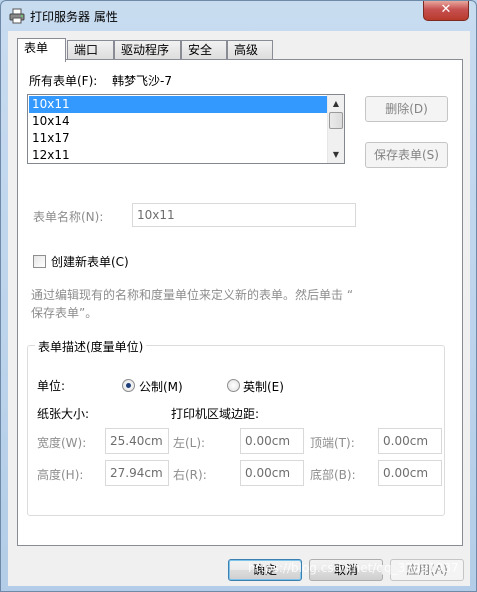 Image resolution: width=477 pixels, height=592 pixels. Describe the element at coordinates (63, 414) in the screenshot. I see `paper-size-label: 纸张大小:` at that location.